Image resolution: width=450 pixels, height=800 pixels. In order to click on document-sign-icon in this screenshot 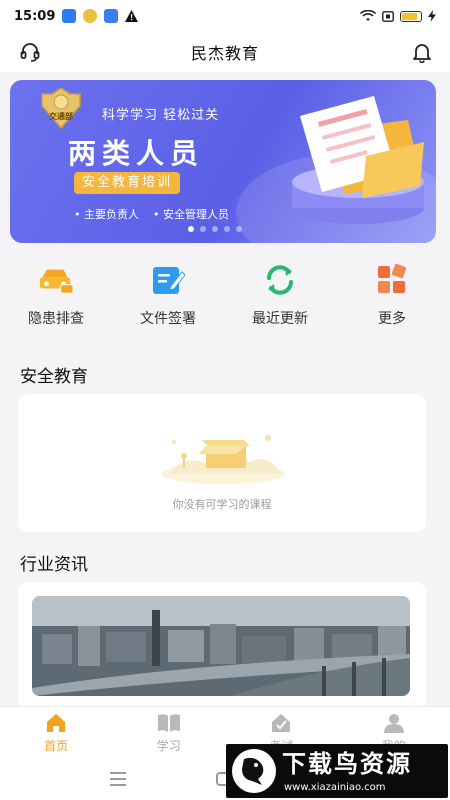, I will do `click(168, 280)`.